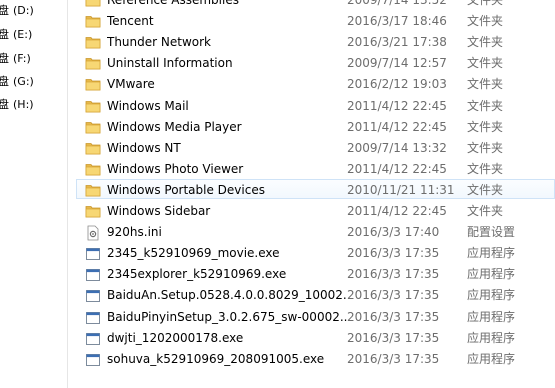  What do you see at coordinates (131, 84) in the screenshot?
I see `file-name: VMware` at bounding box center [131, 84].